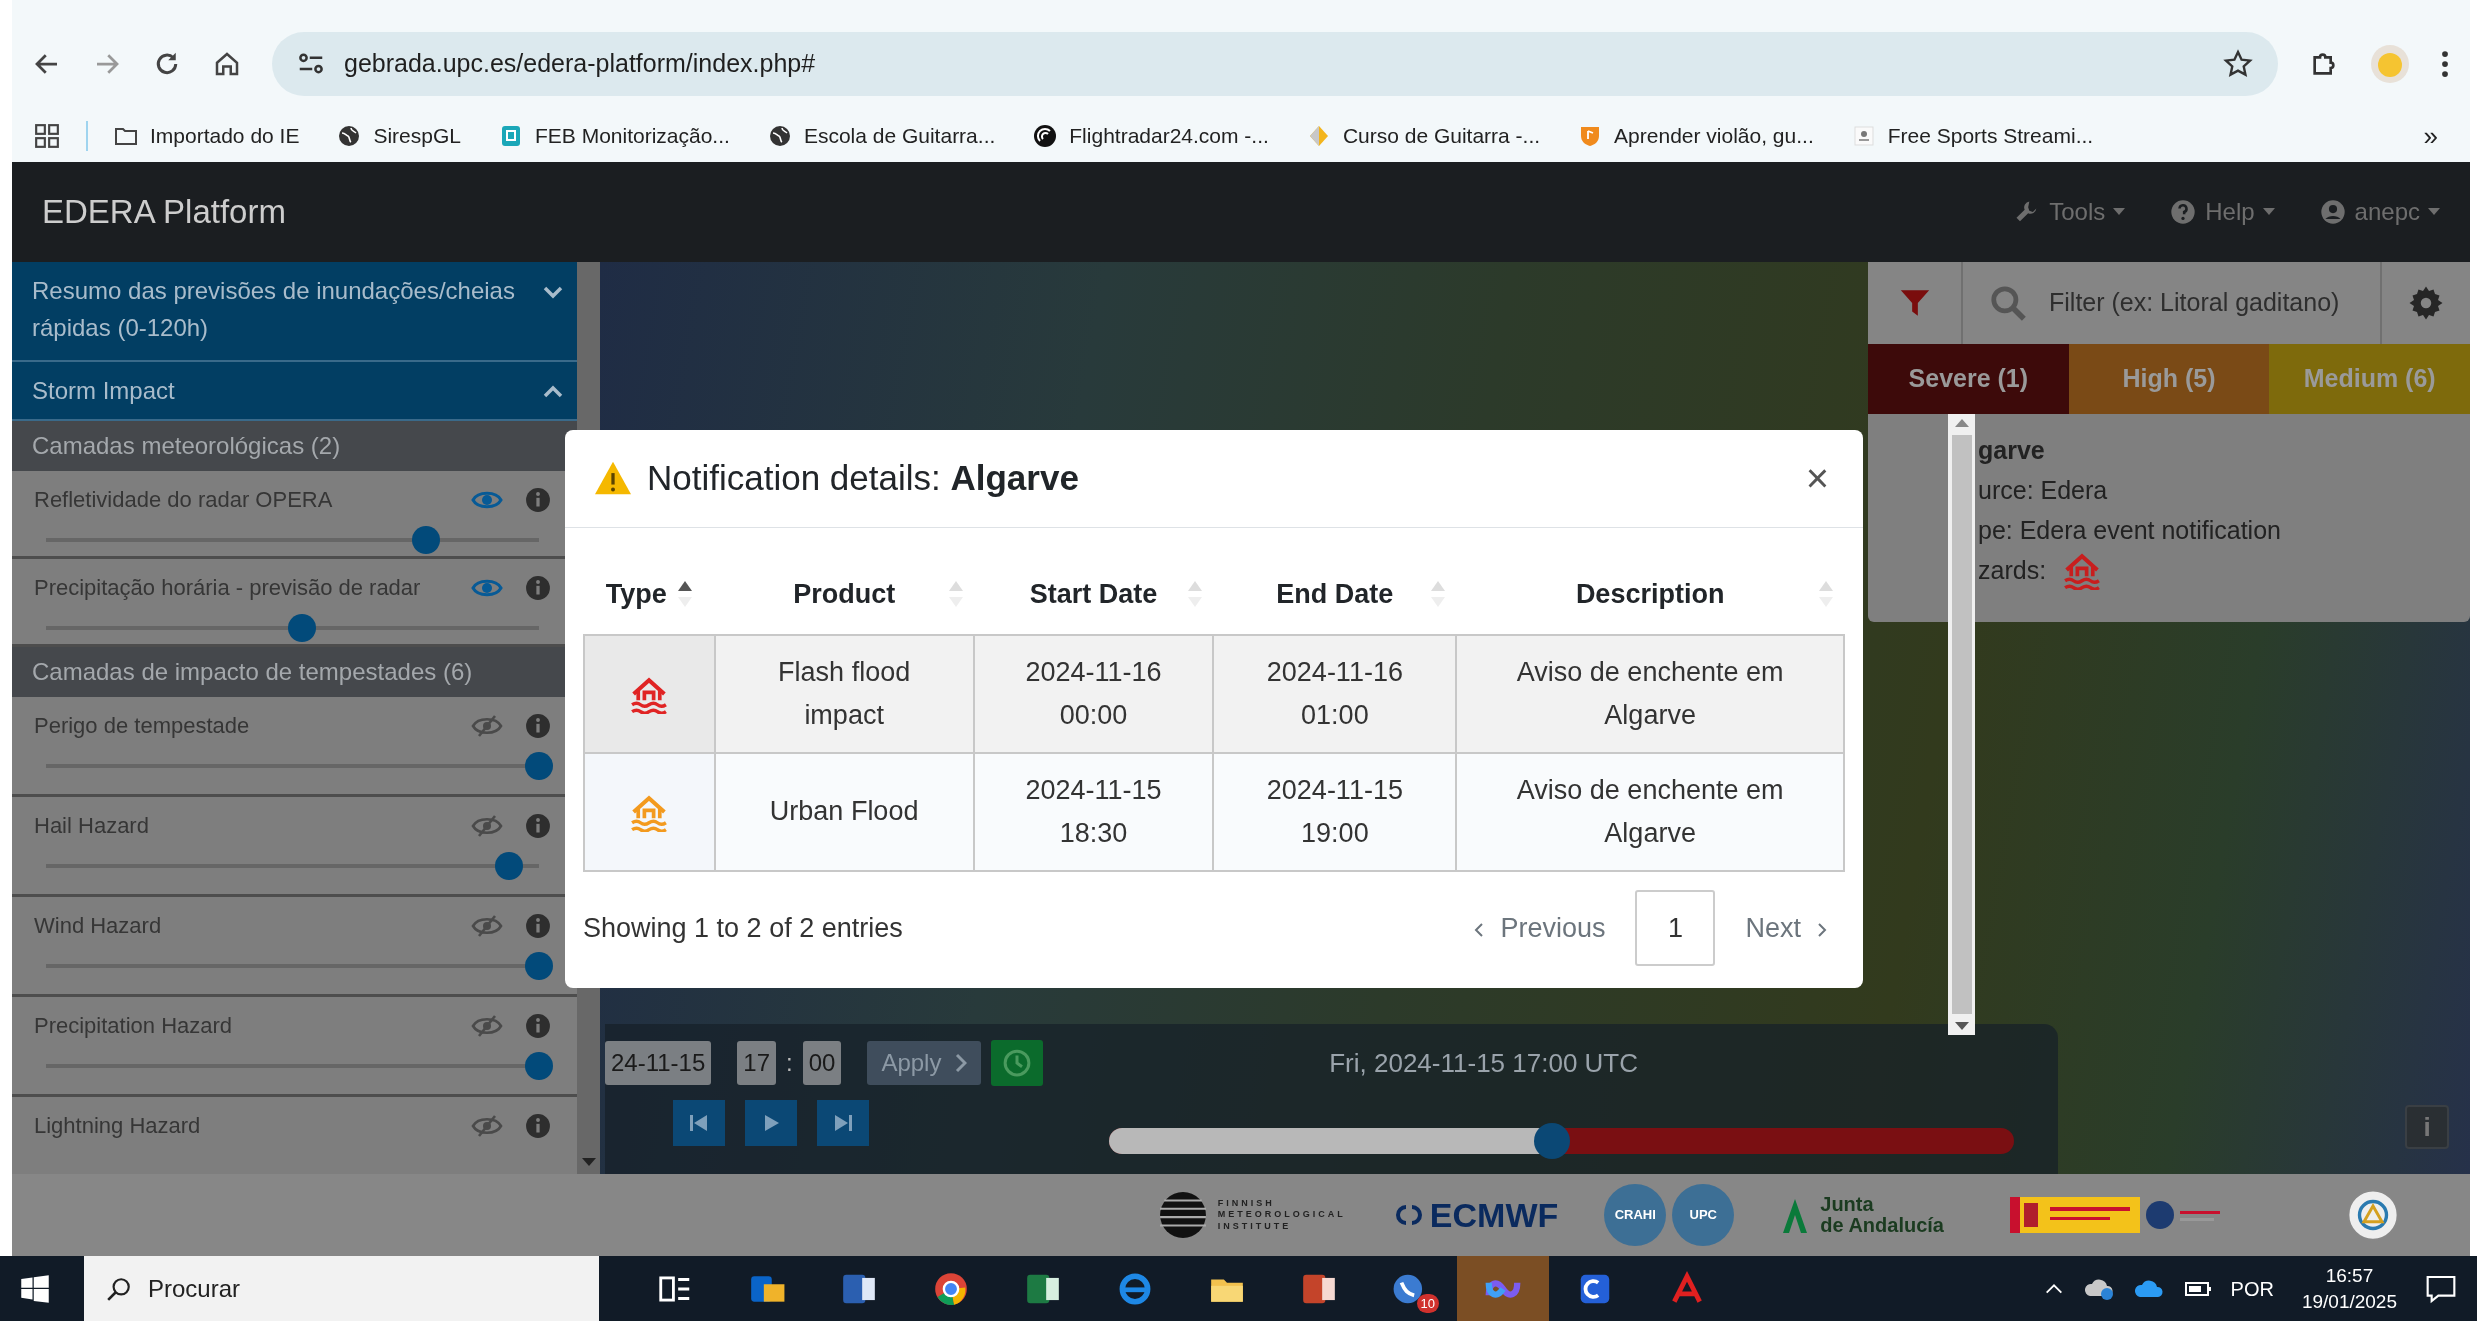  Describe the element at coordinates (1786, 928) in the screenshot. I see `pagination-button: Next` at that location.